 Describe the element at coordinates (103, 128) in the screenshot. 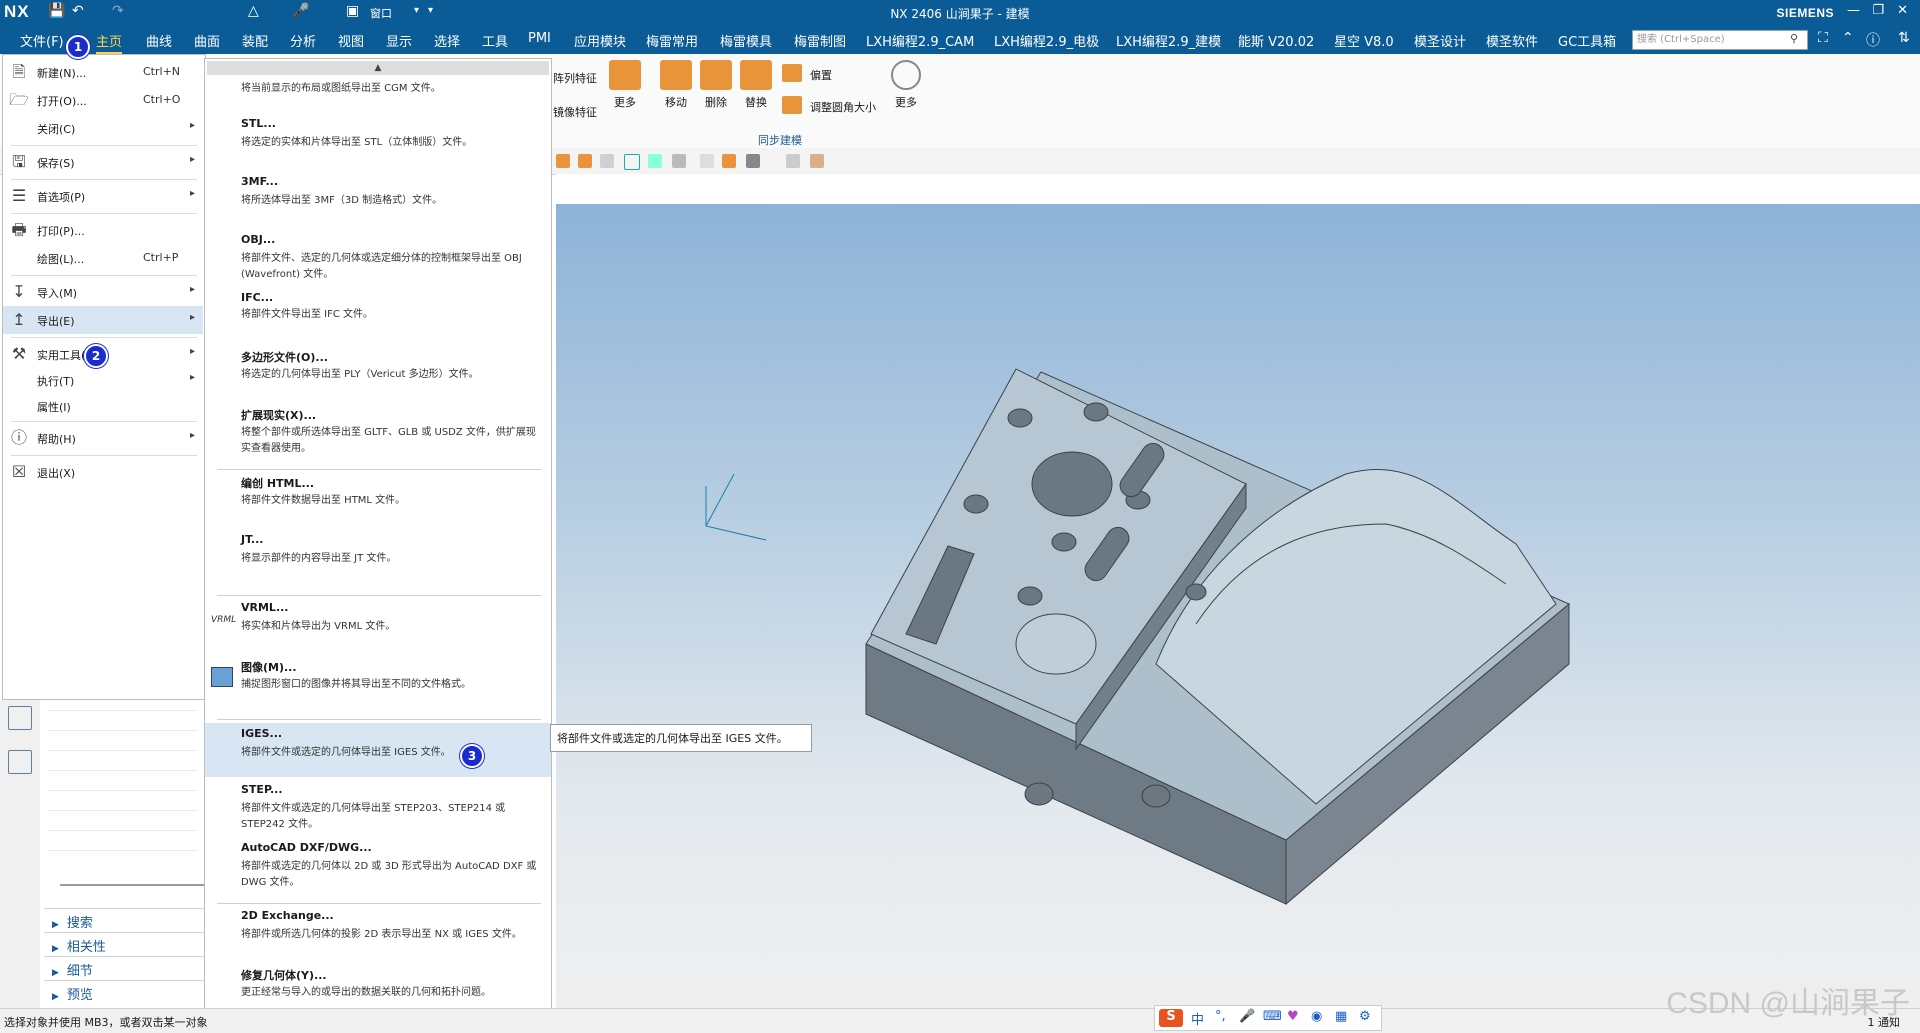

I see `menu-item-close: 关闭(C) ▸` at that location.